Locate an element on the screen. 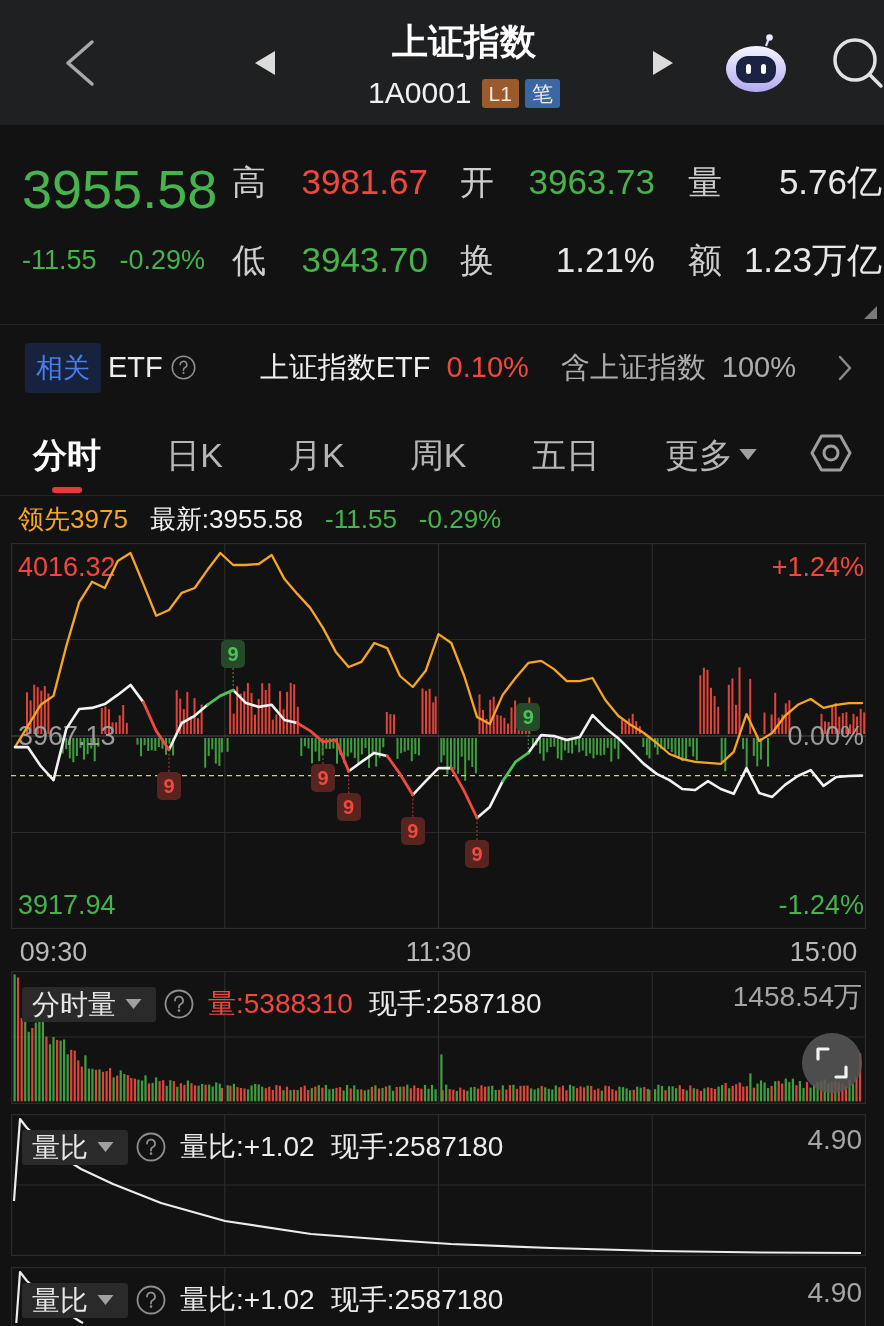 The width and height of the screenshot is (884, 1326). latest-price-label: 最新:3955.58 is located at coordinates (226, 519).